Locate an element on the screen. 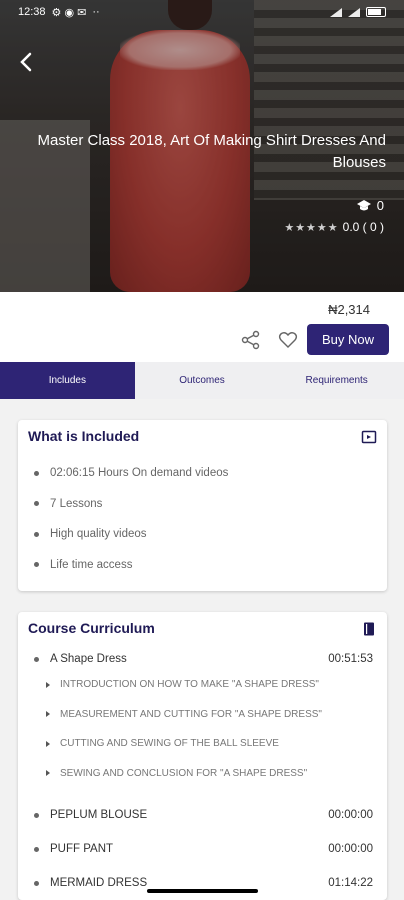 Image resolution: width=404 pixels, height=900 pixels. share-icon is located at coordinates (251, 340).